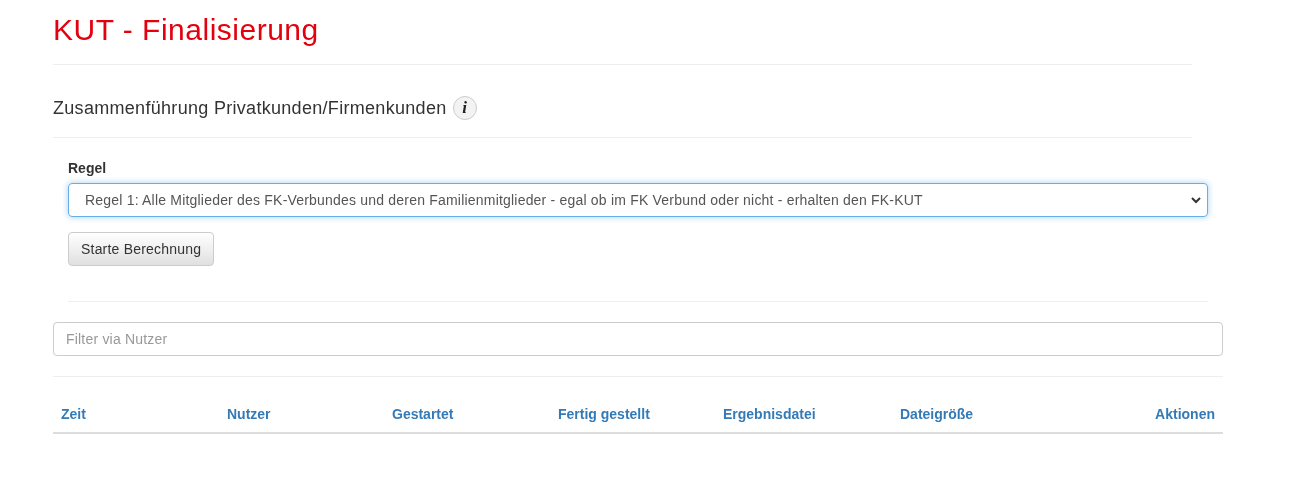 The width and height of the screenshot is (1300, 486). I want to click on column-header: Gestartet, so click(423, 414).